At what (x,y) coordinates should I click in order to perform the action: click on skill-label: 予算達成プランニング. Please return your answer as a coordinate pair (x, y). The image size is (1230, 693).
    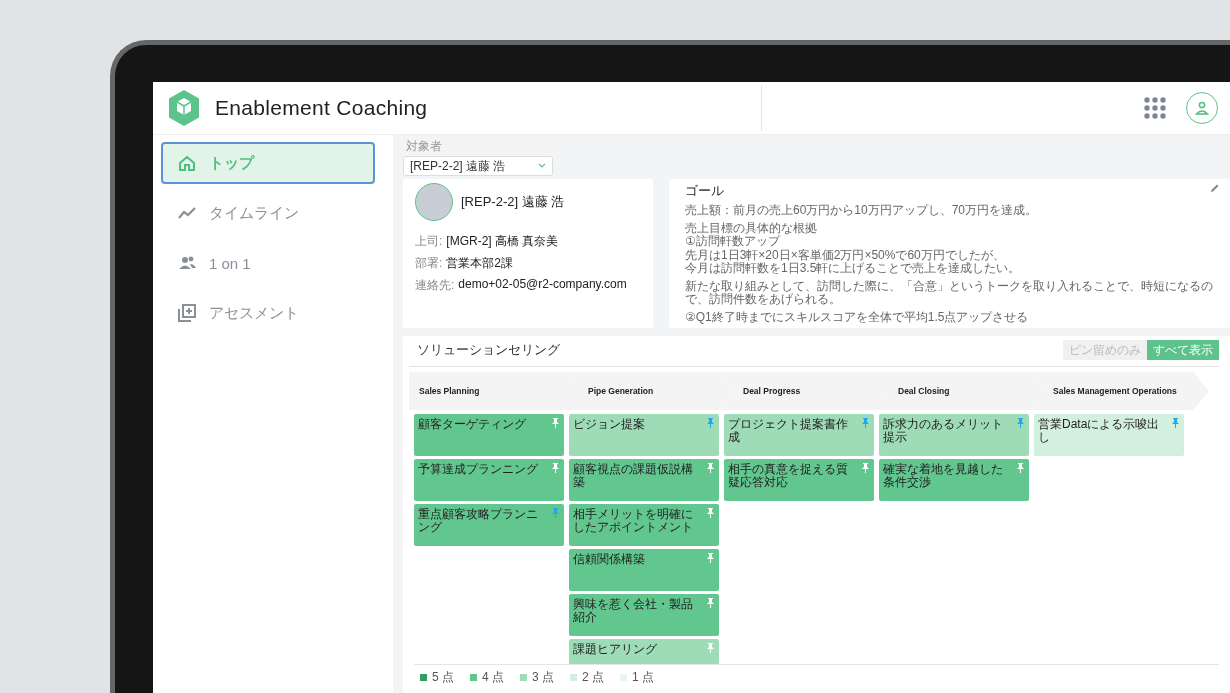
    Looking at the image, I should click on (478, 469).